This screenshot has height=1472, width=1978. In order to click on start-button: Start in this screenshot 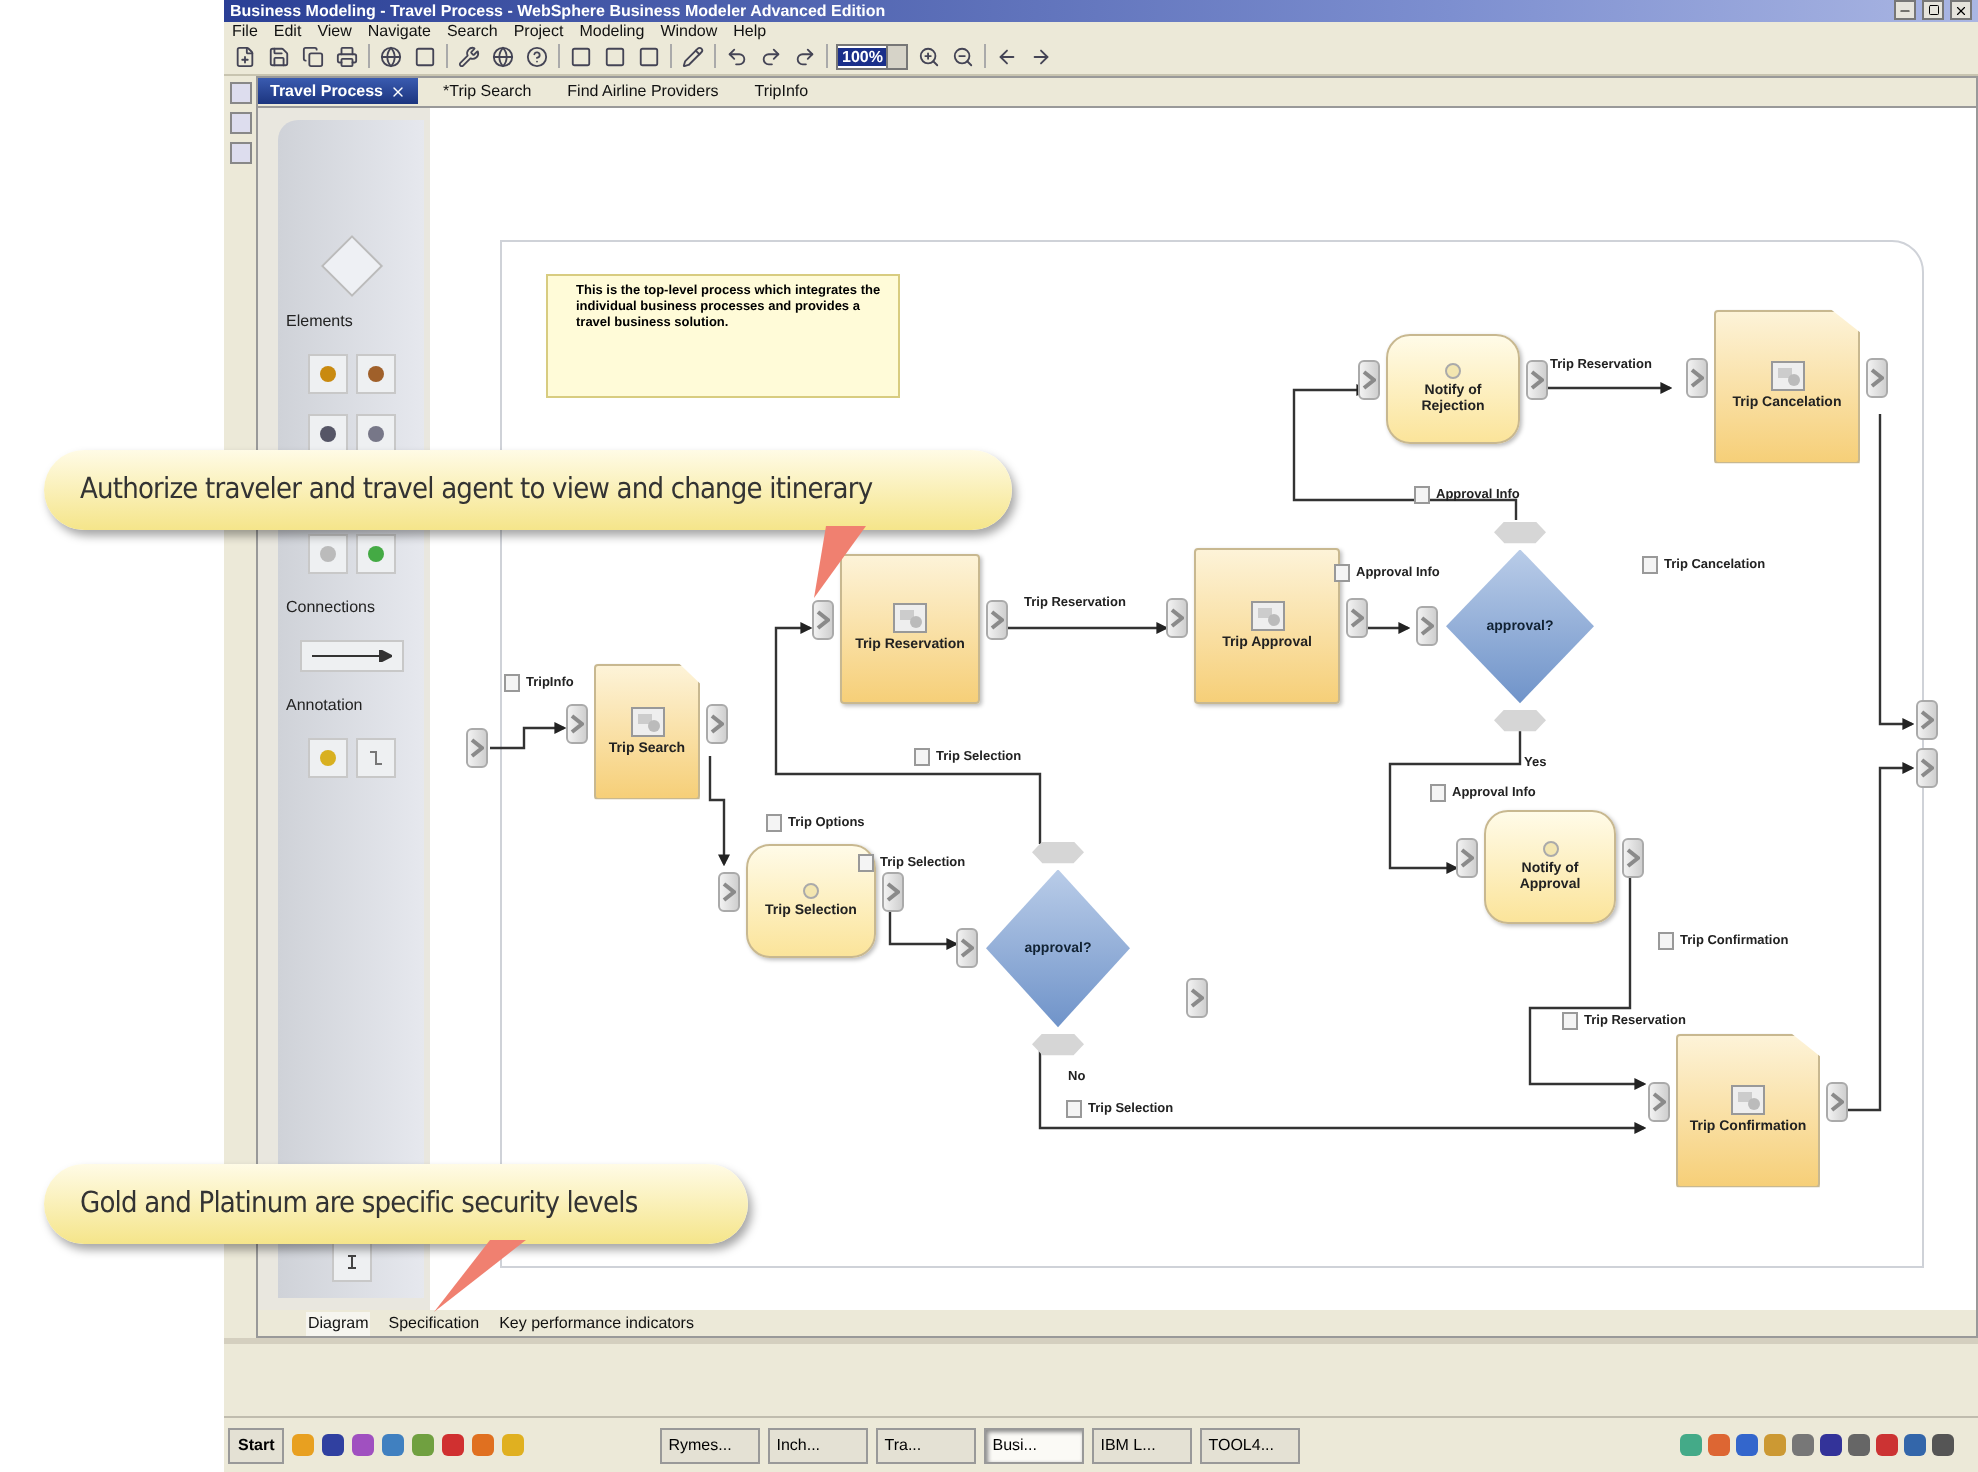, I will do `click(256, 1445)`.